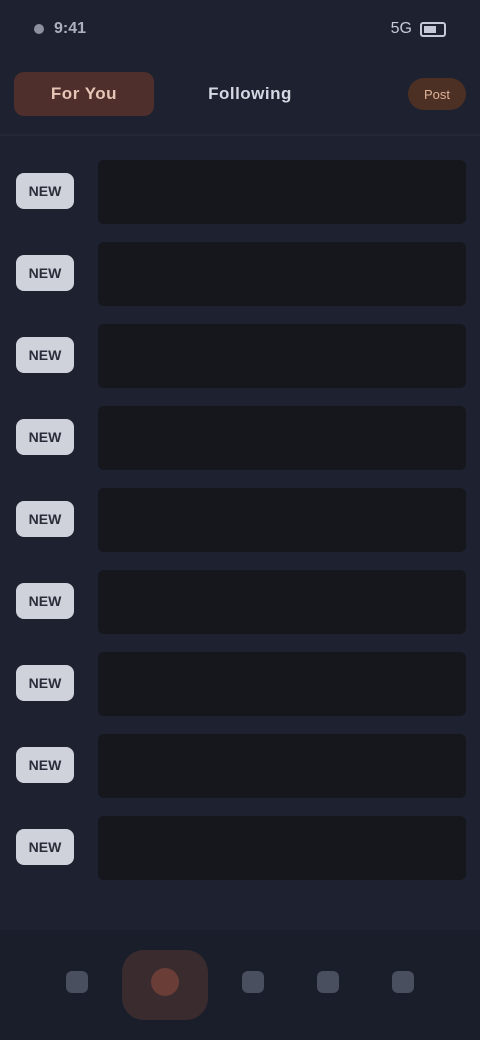 The image size is (480, 1040). What do you see at coordinates (433, 29) in the screenshot?
I see `battery-icon` at bounding box center [433, 29].